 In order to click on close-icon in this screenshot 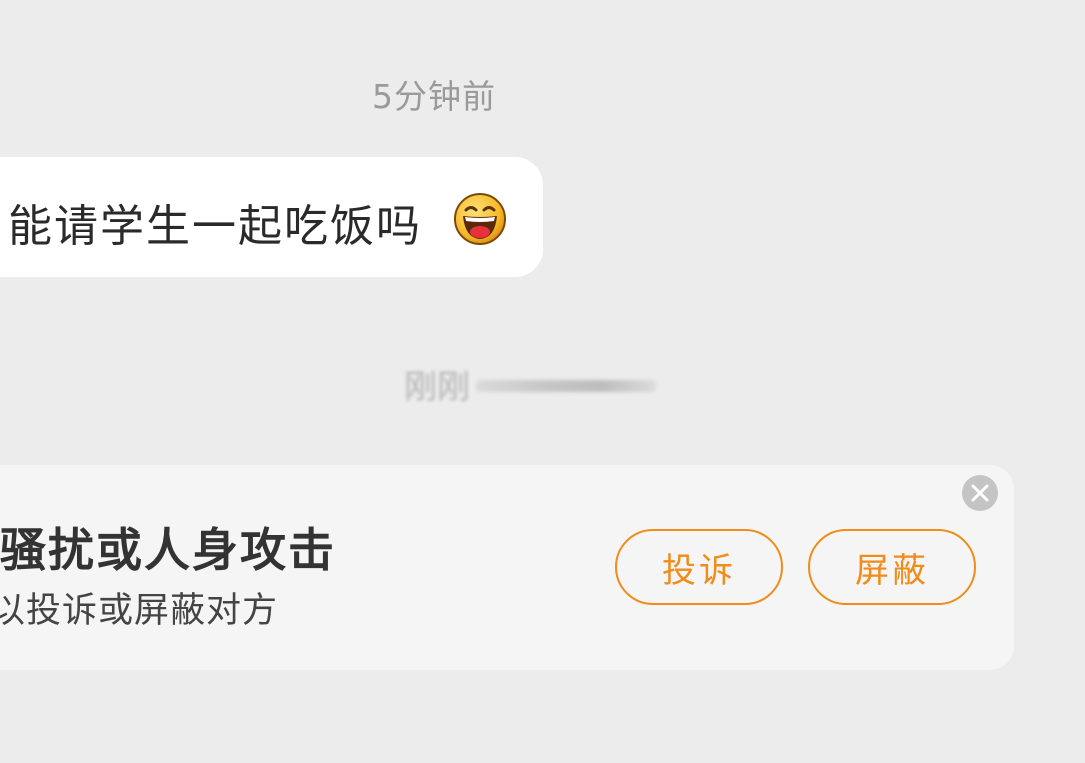, I will do `click(980, 493)`.